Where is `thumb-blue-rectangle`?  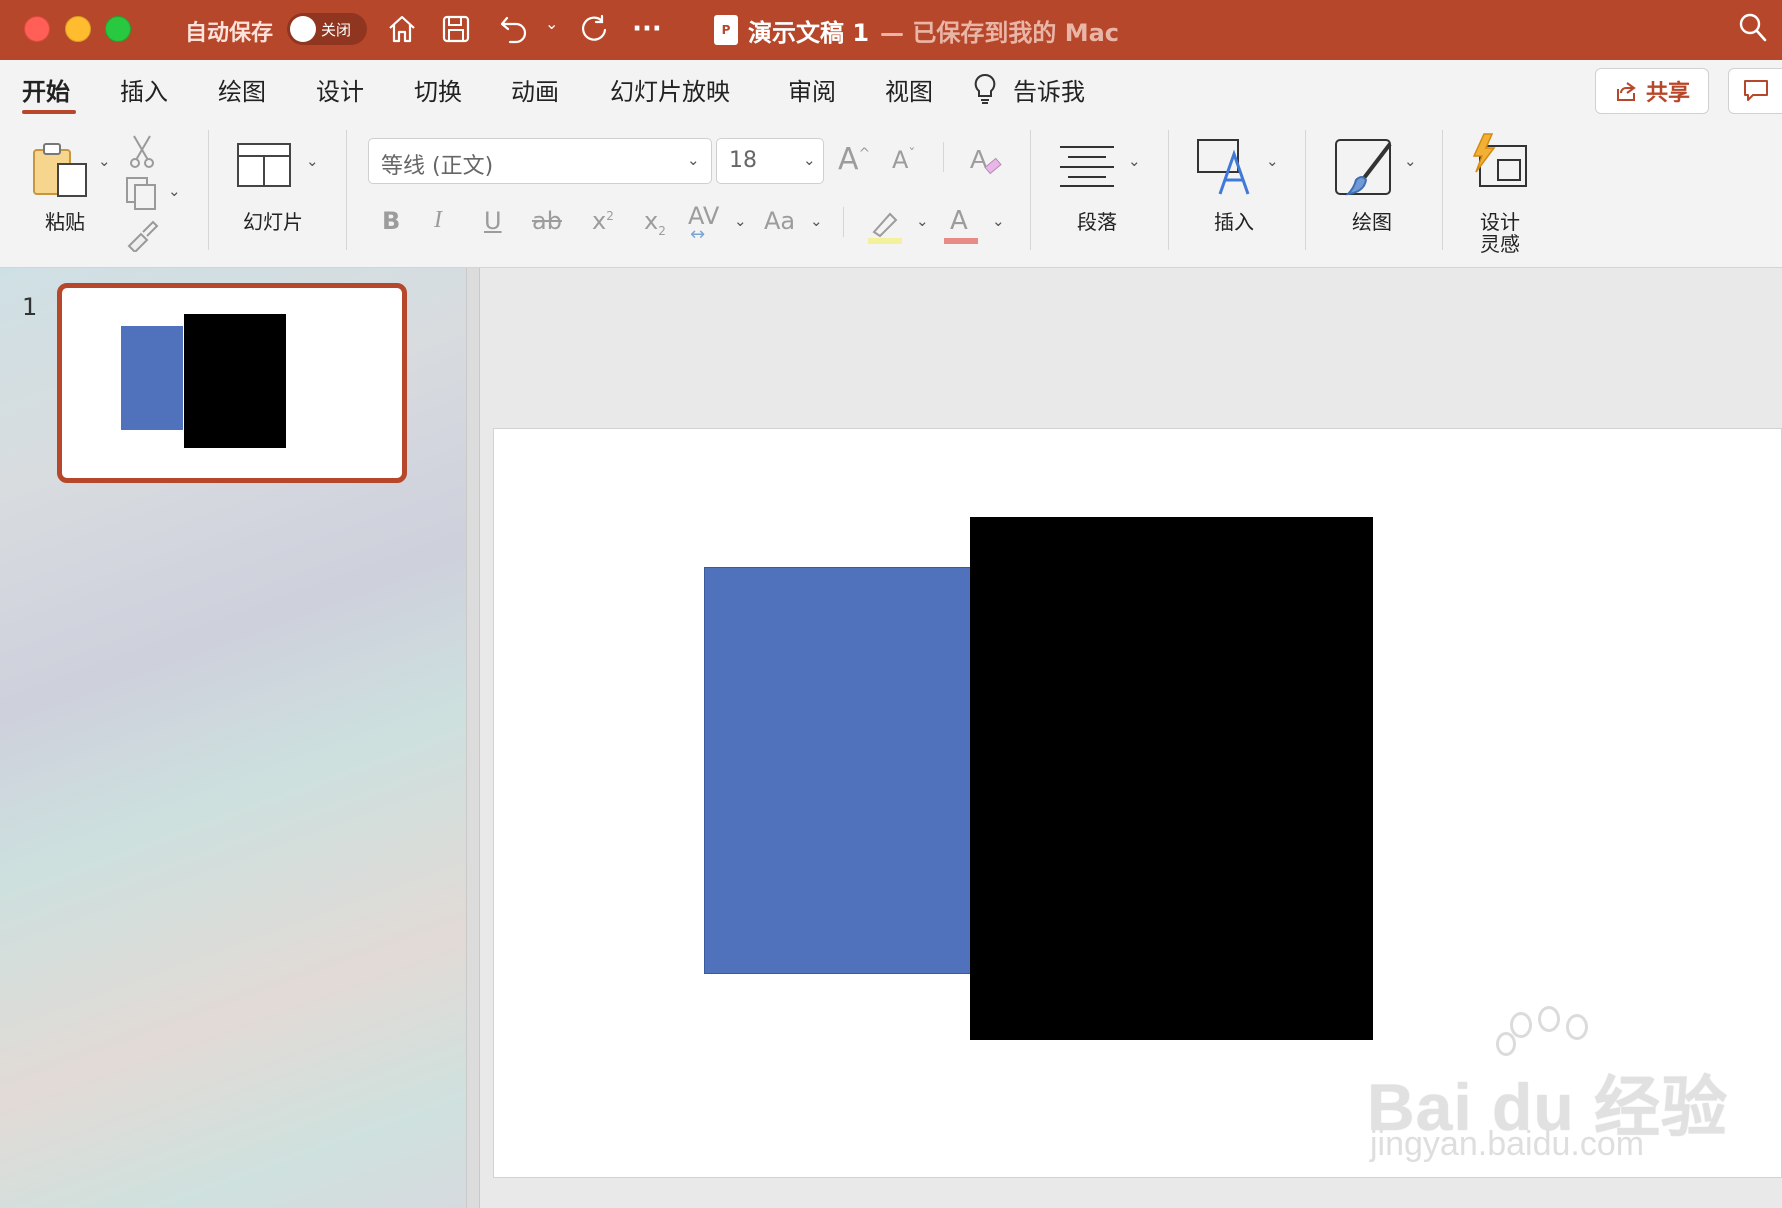
thumb-blue-rectangle is located at coordinates (152, 378).